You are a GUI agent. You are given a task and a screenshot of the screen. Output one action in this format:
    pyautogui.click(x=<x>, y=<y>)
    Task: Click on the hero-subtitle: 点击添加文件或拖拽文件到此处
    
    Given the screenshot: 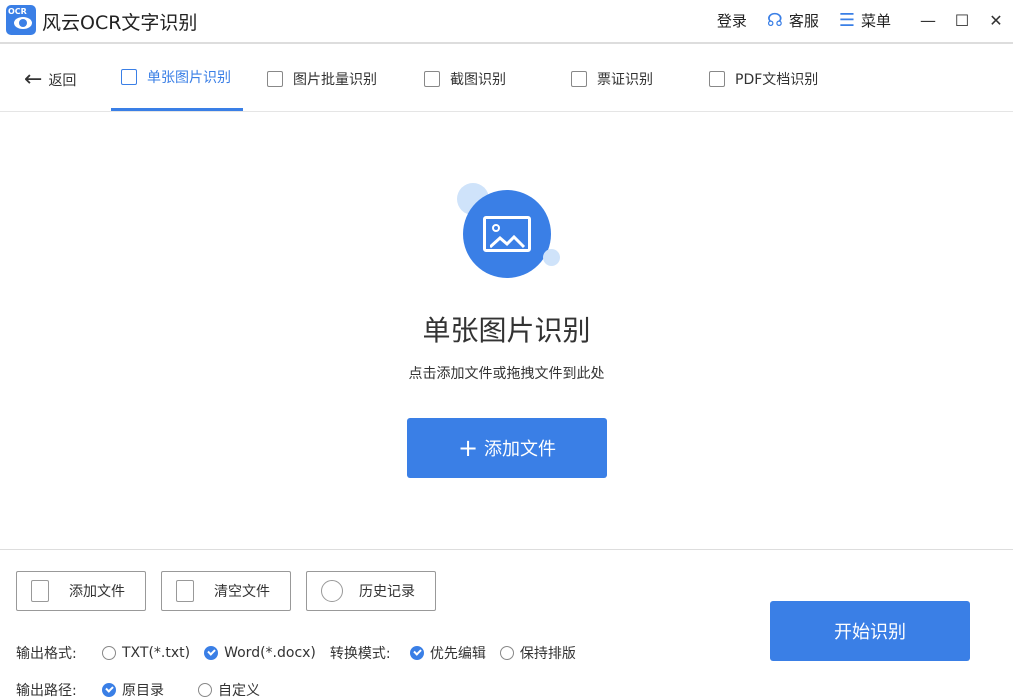 What is the action you would take?
    pyautogui.click(x=506, y=374)
    